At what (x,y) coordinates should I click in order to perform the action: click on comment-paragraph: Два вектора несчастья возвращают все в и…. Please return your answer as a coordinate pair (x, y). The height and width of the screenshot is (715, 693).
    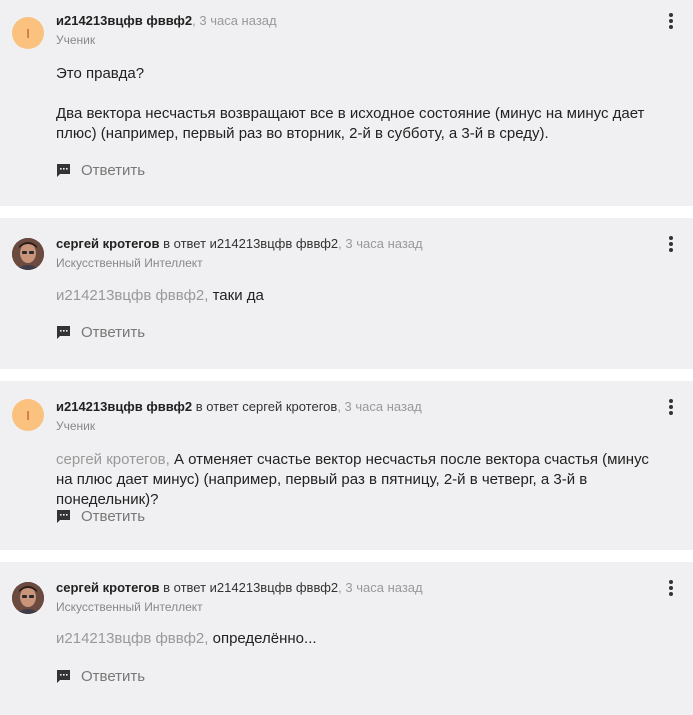
    Looking at the image, I should click on (350, 123).